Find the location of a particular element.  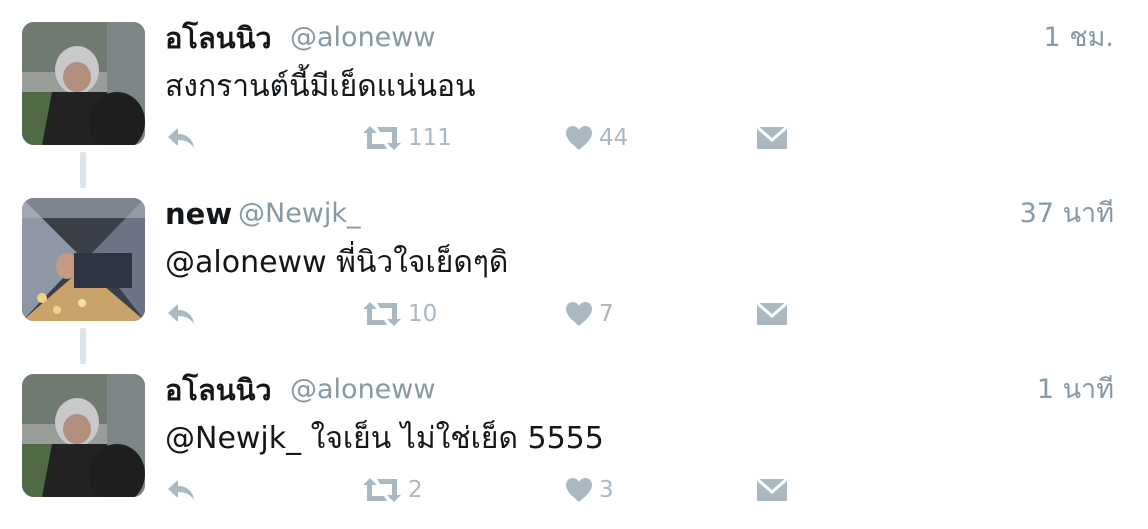

retweet-button: 2 is located at coordinates (392, 490).